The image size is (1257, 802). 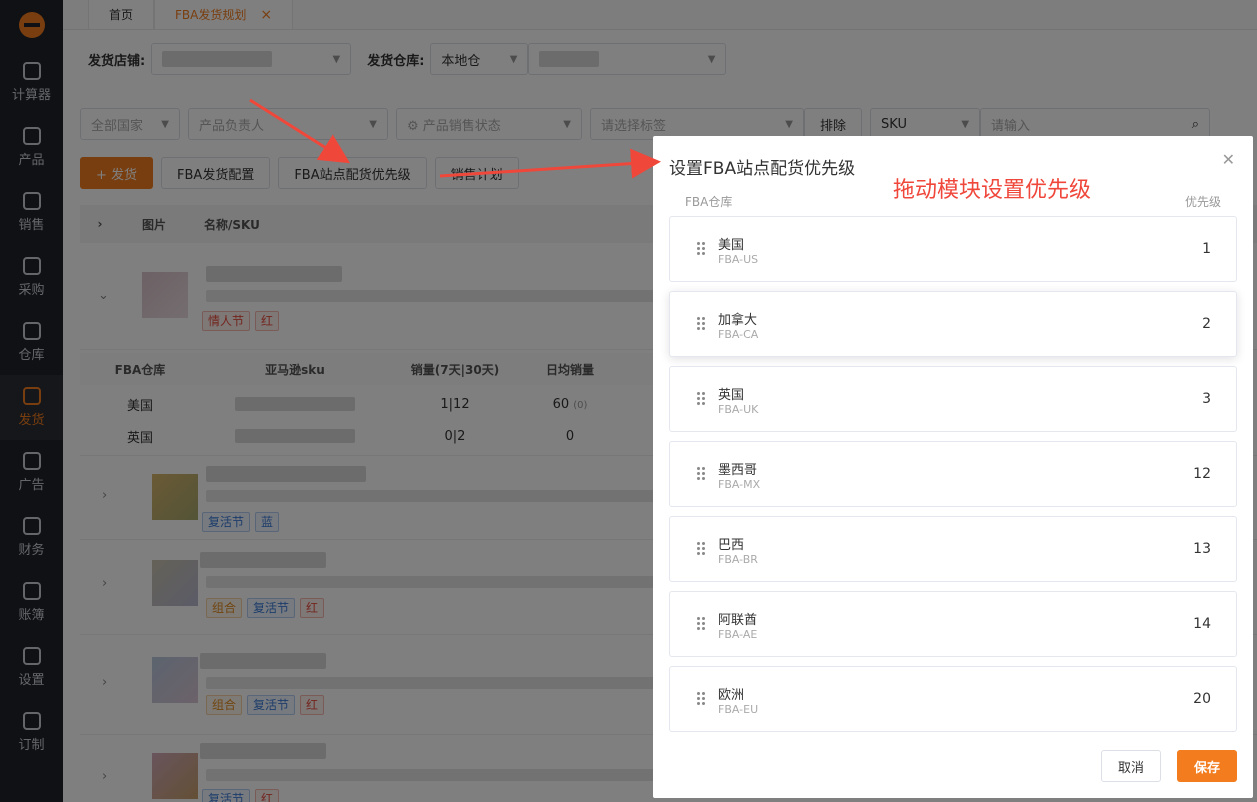 What do you see at coordinates (953, 324) in the screenshot?
I see `priority-item: 加拿大 FBA-CA 2` at bounding box center [953, 324].